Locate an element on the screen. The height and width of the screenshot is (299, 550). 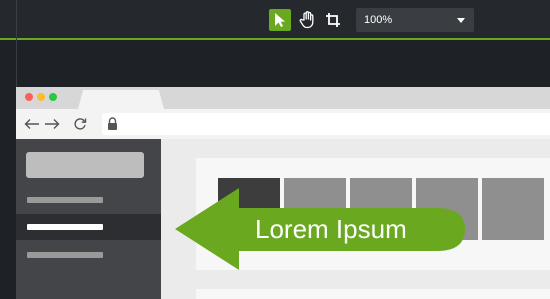
arrow-right-icon is located at coordinates (52, 124).